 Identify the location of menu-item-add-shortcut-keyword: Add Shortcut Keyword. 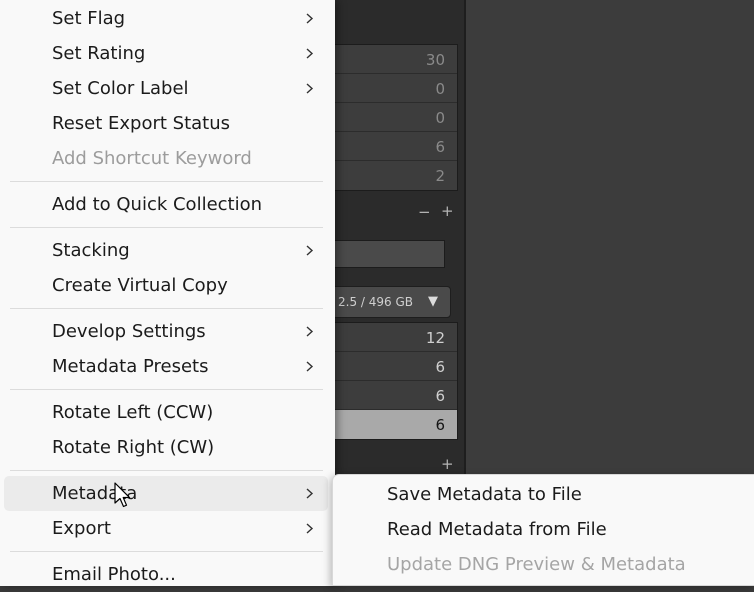
(166, 158).